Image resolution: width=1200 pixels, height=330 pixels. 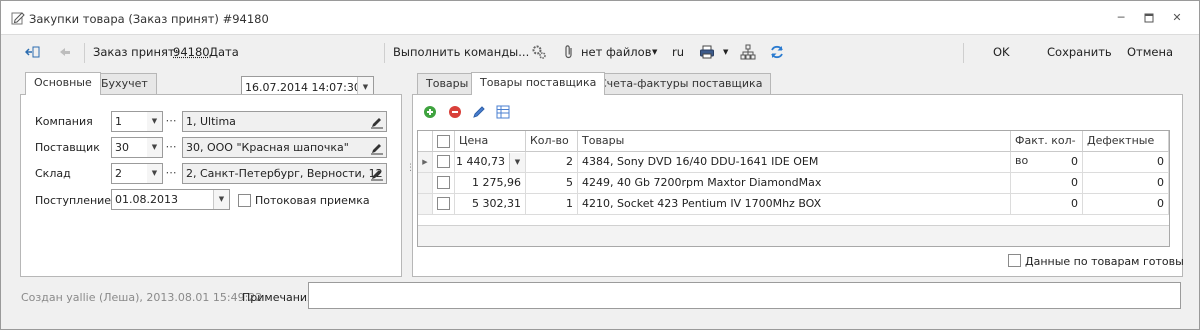 I want to click on column-header-qty: Кол-во, so click(x=552, y=141).